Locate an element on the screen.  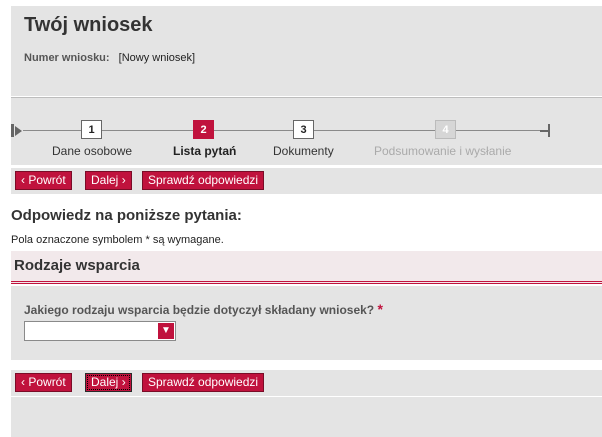
step-1-number: 1 is located at coordinates (91, 129).